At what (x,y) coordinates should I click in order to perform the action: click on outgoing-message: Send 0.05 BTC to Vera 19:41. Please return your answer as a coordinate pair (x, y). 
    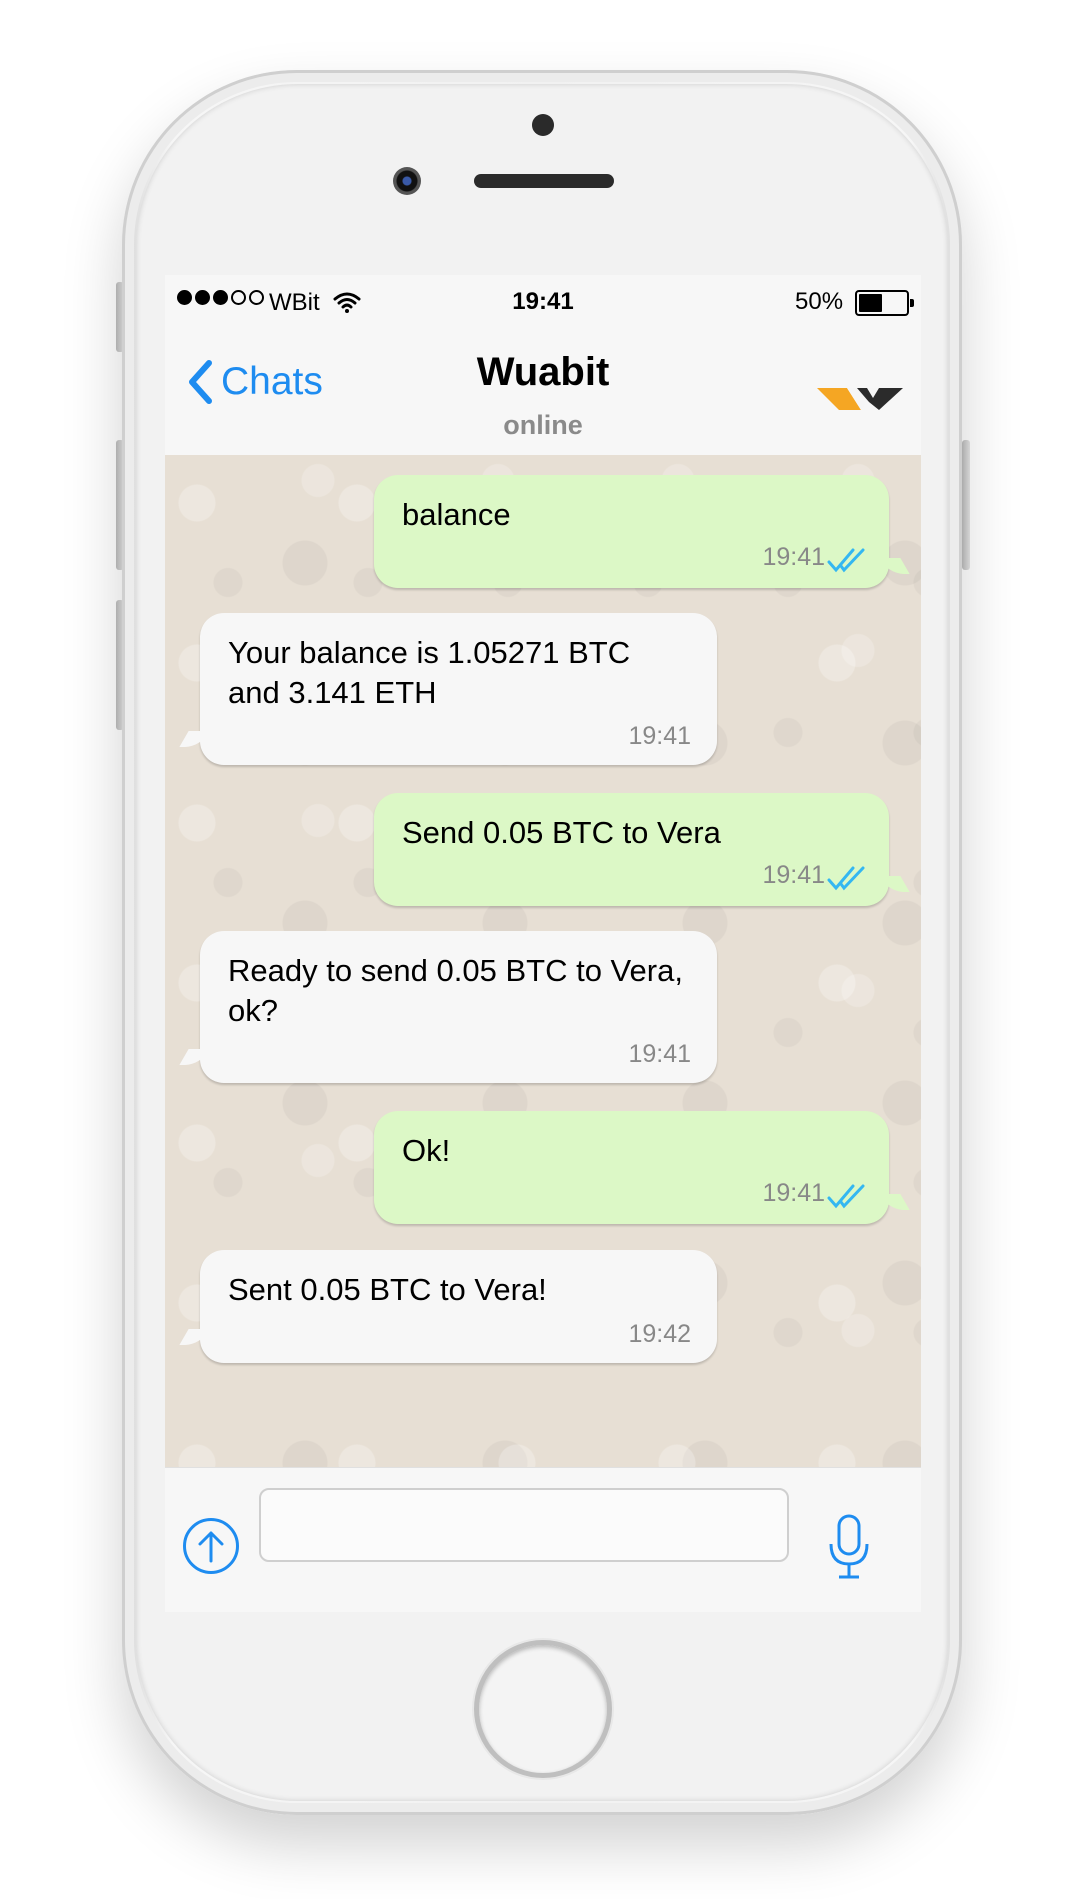
    Looking at the image, I should click on (631, 849).